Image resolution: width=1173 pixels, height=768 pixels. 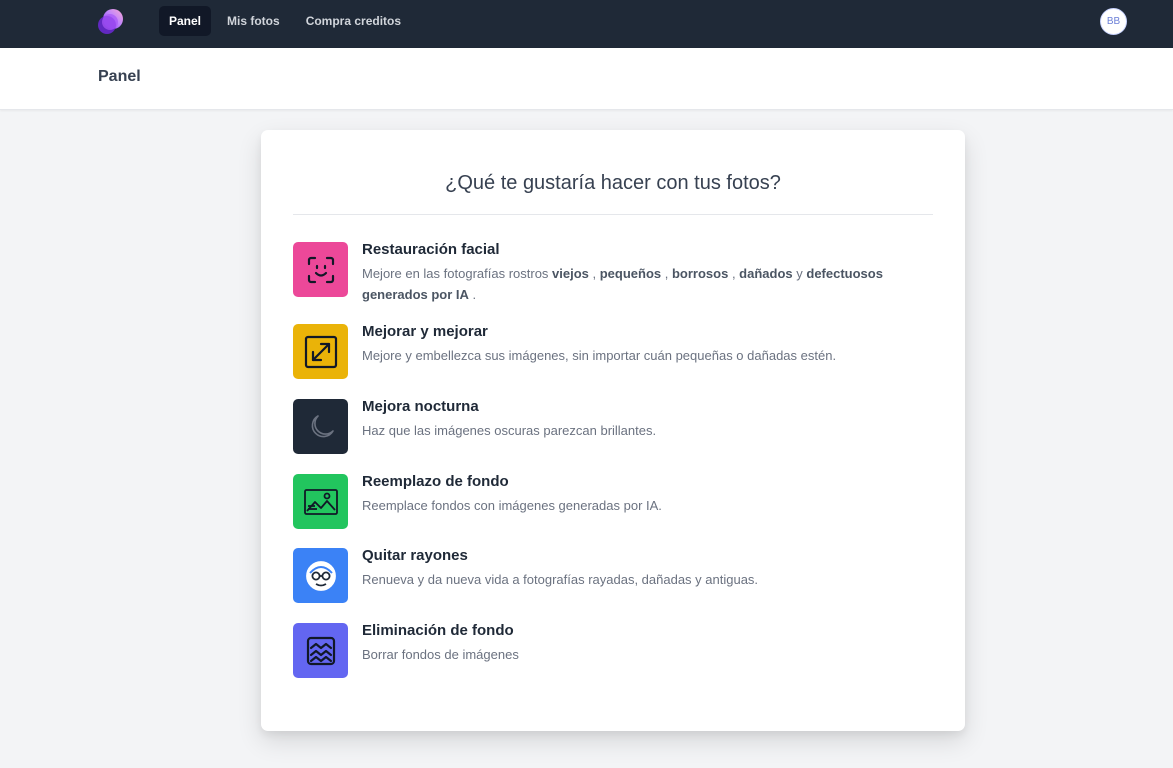 I want to click on nav-item-mis-fotos: Mis fotos, so click(x=253, y=21).